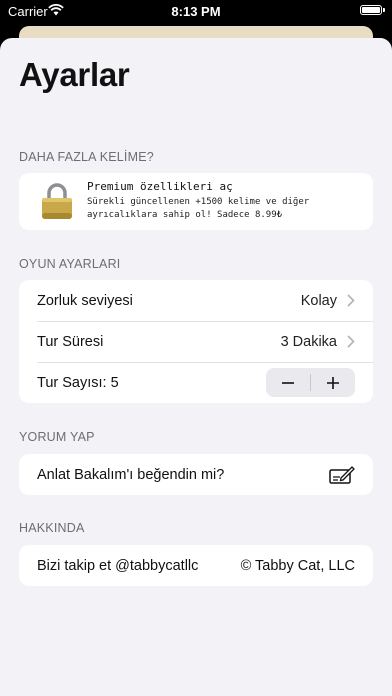  Describe the element at coordinates (308, 341) in the screenshot. I see `round-time-value: 3 Dakika` at that location.